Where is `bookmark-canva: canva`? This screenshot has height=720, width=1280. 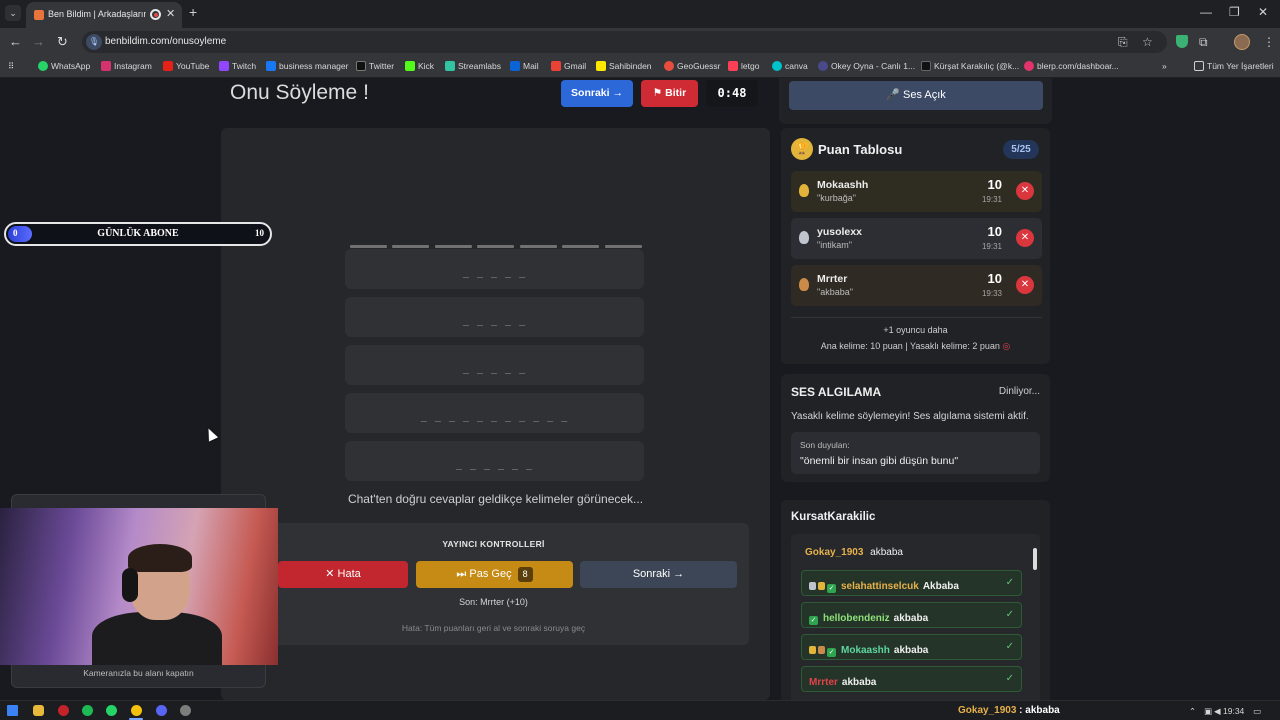 bookmark-canva: canva is located at coordinates (790, 66).